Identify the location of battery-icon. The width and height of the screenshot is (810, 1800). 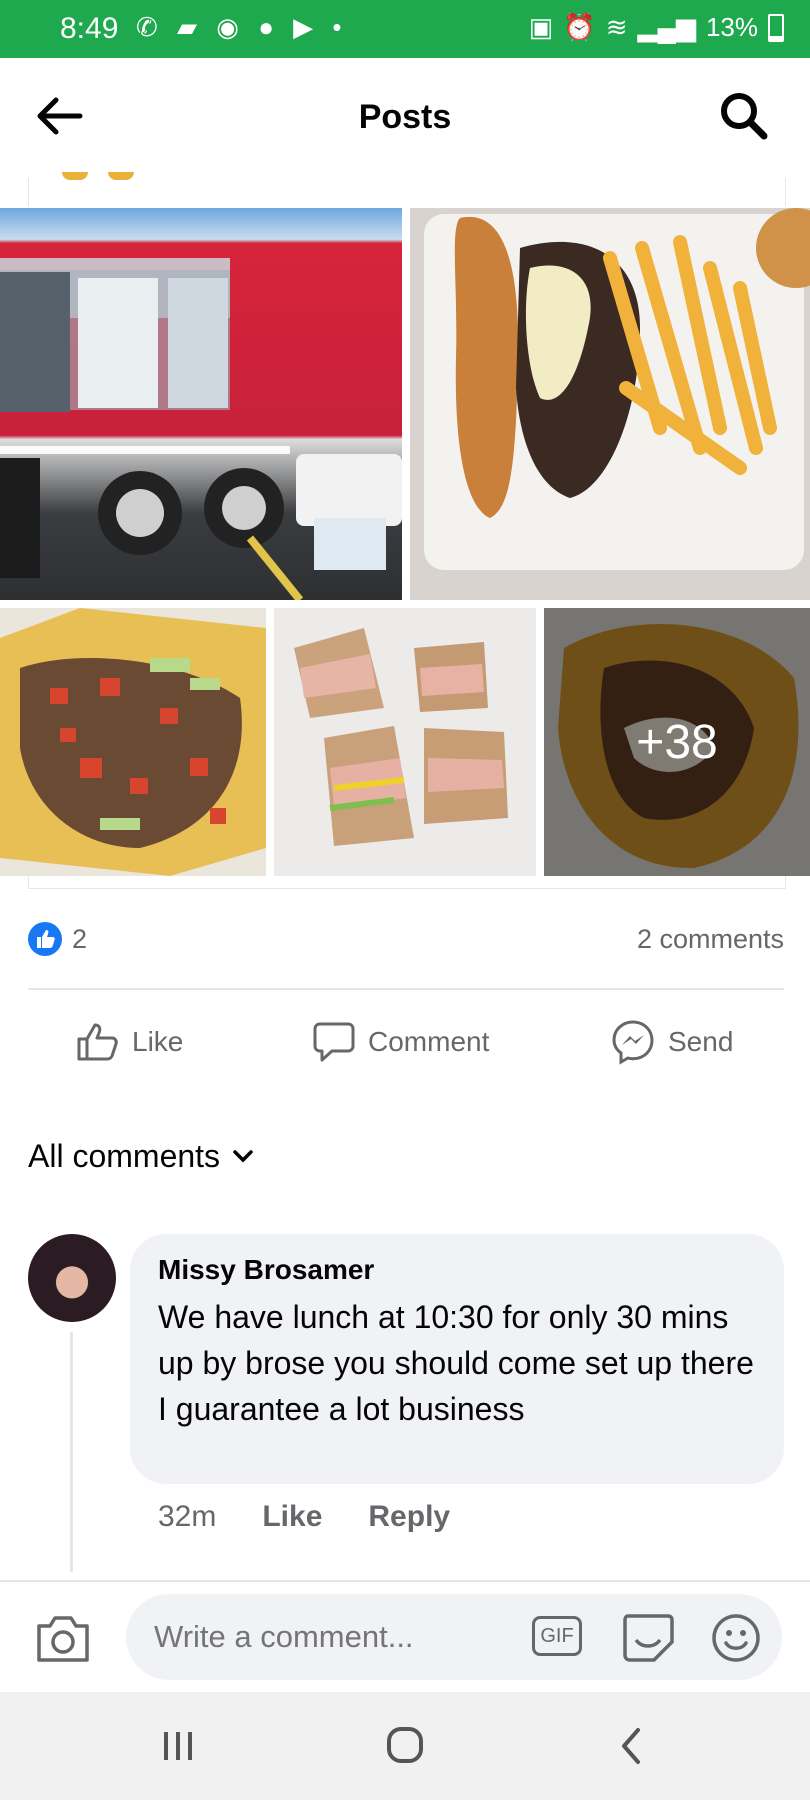
(776, 27).